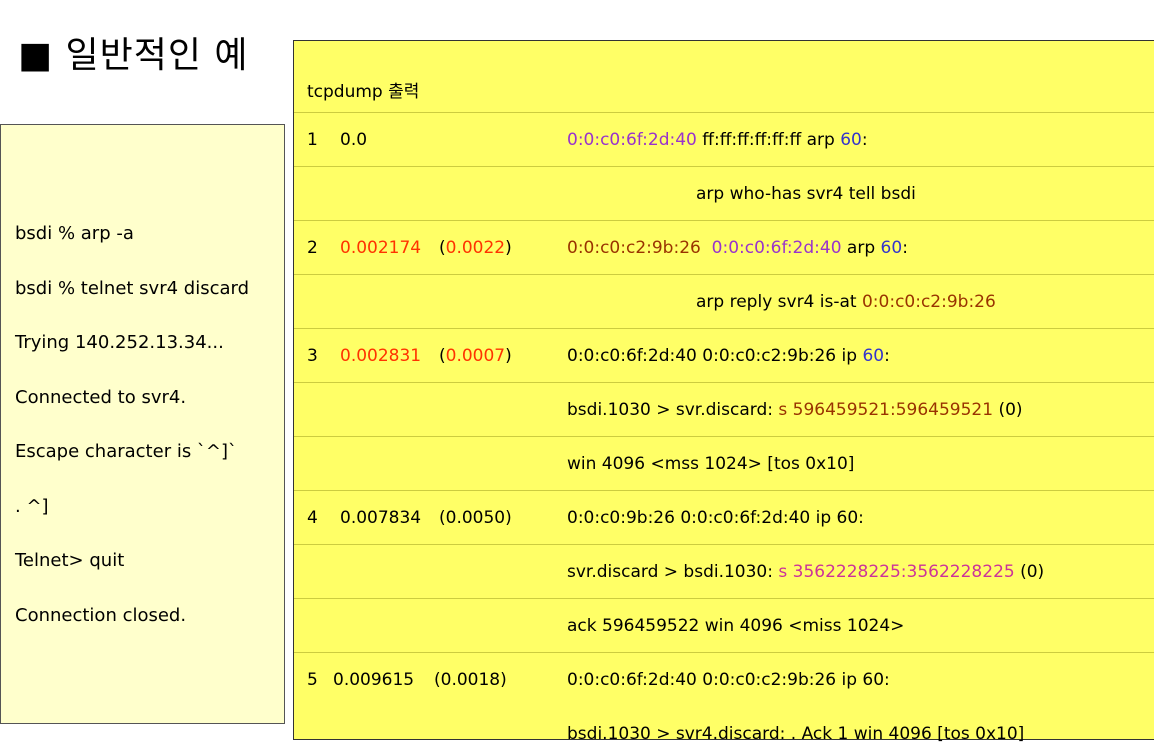 The height and width of the screenshot is (744, 1154). Describe the element at coordinates (374, 680) in the screenshot. I see `packet-time: 0.009615` at that location.